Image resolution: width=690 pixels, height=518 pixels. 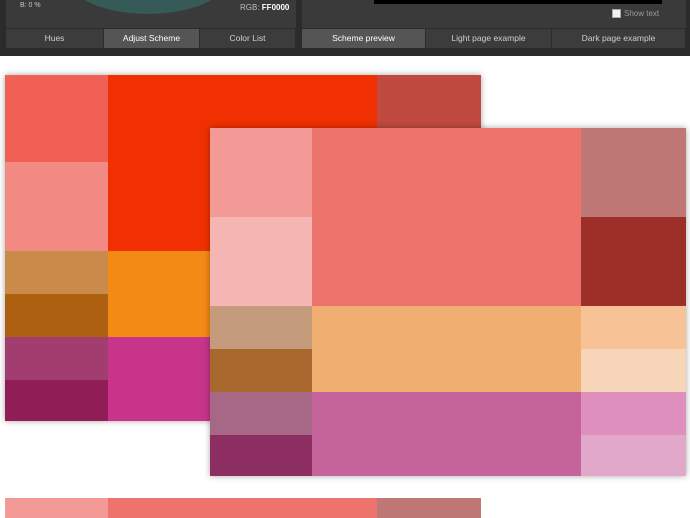 What do you see at coordinates (446, 434) in the screenshot?
I see `swatch-b-center-bottom` at bounding box center [446, 434].